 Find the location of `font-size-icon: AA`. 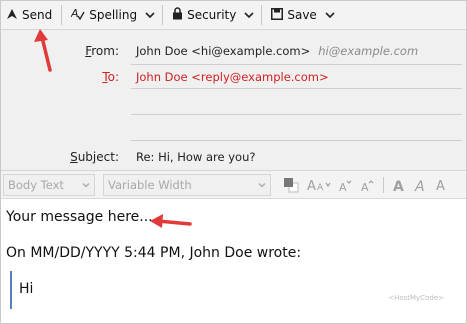

font-size-icon: AA is located at coordinates (319, 185).